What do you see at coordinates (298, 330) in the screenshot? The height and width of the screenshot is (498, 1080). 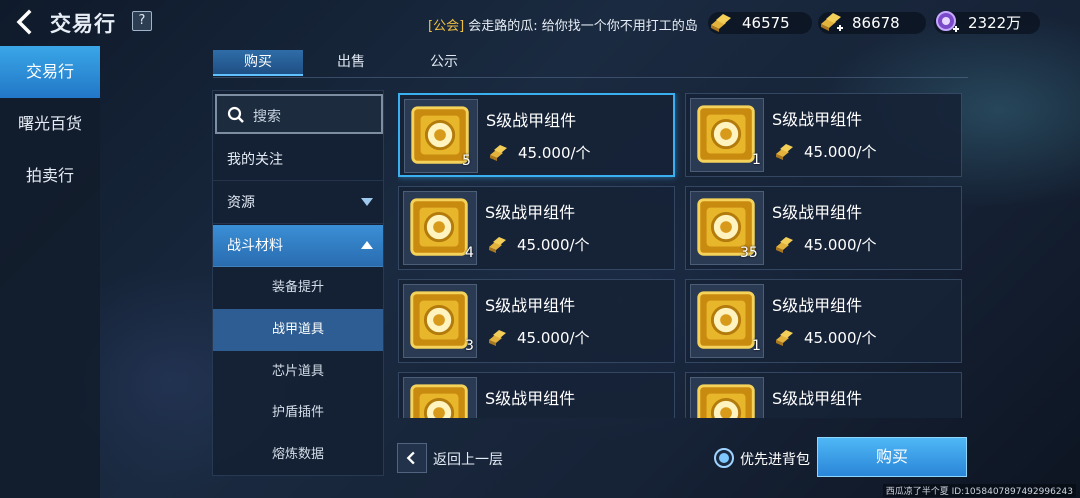 I see `subcategory-armor-items: 战甲道具` at bounding box center [298, 330].